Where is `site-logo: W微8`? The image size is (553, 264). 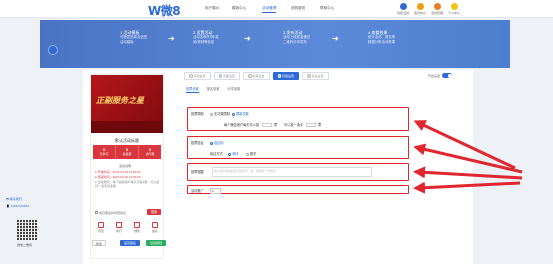 site-logo: W微8 is located at coordinates (164, 10).